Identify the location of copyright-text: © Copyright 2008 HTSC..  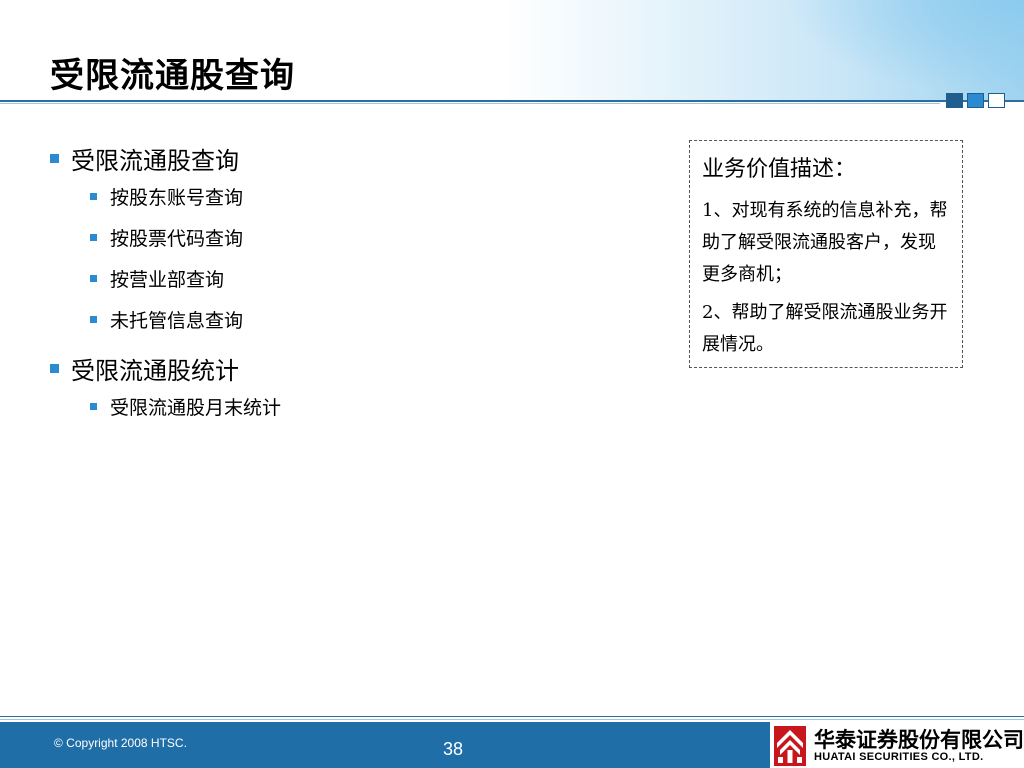
(120, 743).